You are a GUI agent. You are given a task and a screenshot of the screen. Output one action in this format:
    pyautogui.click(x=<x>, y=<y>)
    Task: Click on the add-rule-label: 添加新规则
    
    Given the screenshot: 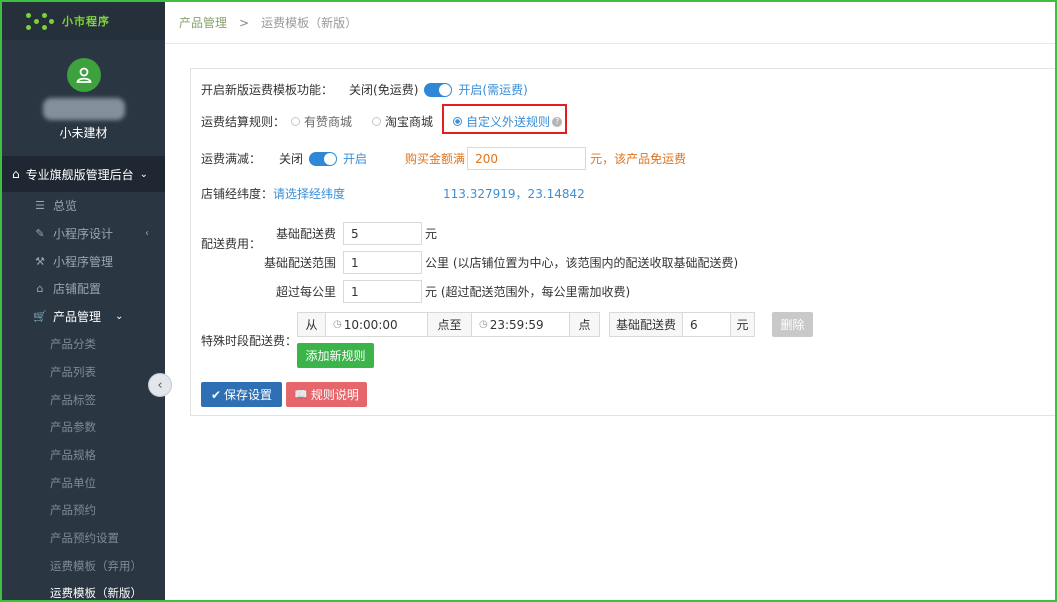 What is the action you would take?
    pyautogui.click(x=335, y=356)
    